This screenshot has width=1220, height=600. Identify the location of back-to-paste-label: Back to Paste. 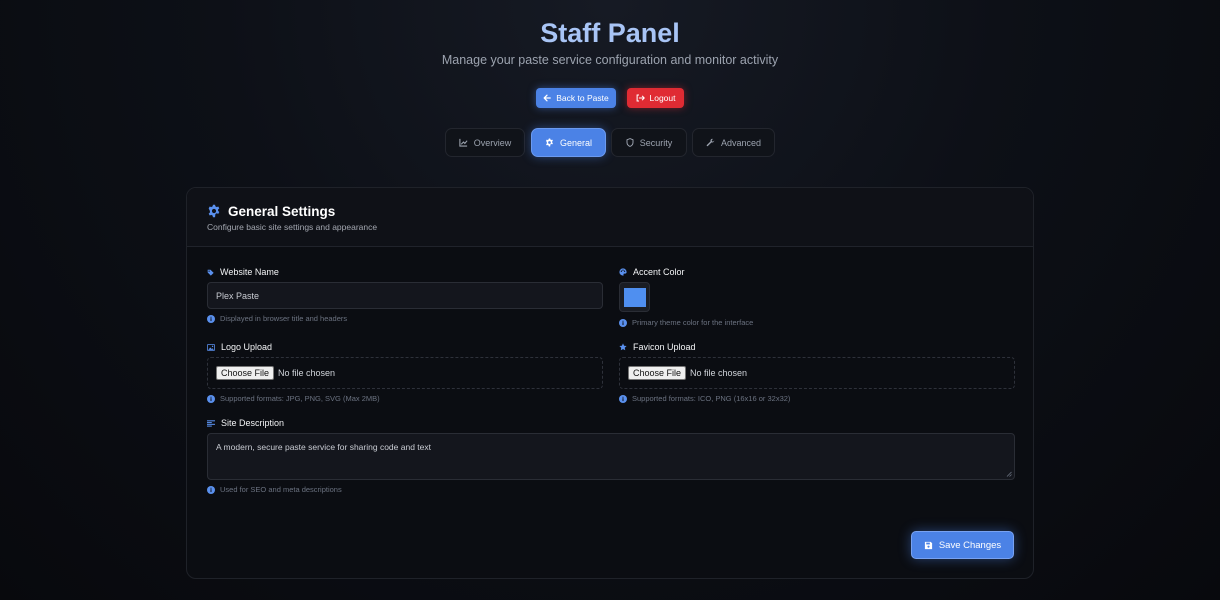
(582, 98).